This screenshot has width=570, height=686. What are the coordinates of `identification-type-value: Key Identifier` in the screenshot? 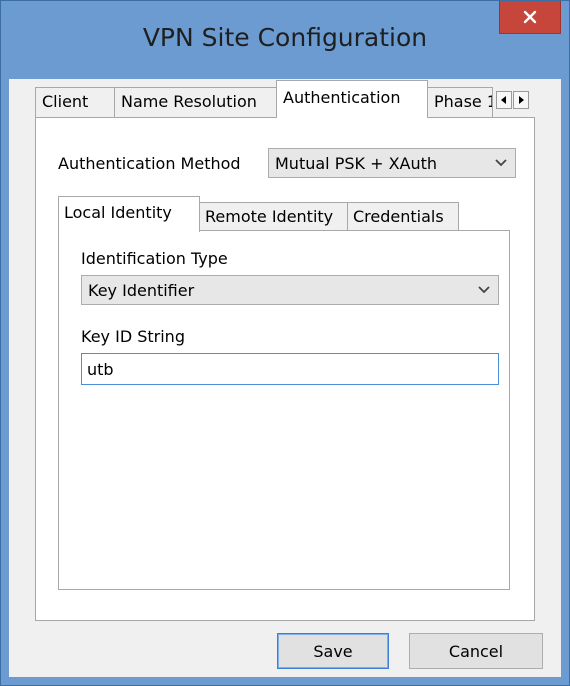 It's located at (141, 290).